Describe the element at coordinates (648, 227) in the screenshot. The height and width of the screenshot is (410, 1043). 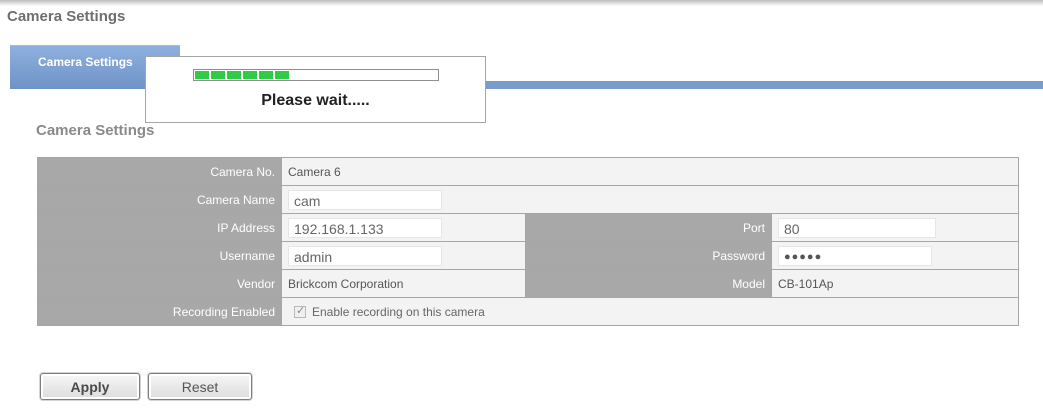
I see `port-label: Port` at that location.